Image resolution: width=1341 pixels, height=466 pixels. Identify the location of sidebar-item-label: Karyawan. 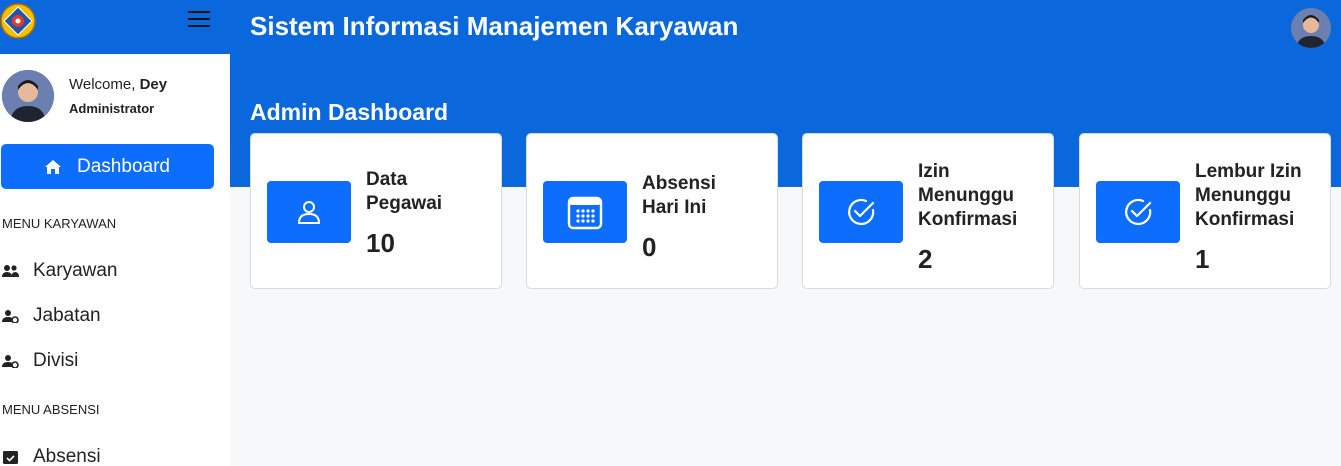
(75, 270).